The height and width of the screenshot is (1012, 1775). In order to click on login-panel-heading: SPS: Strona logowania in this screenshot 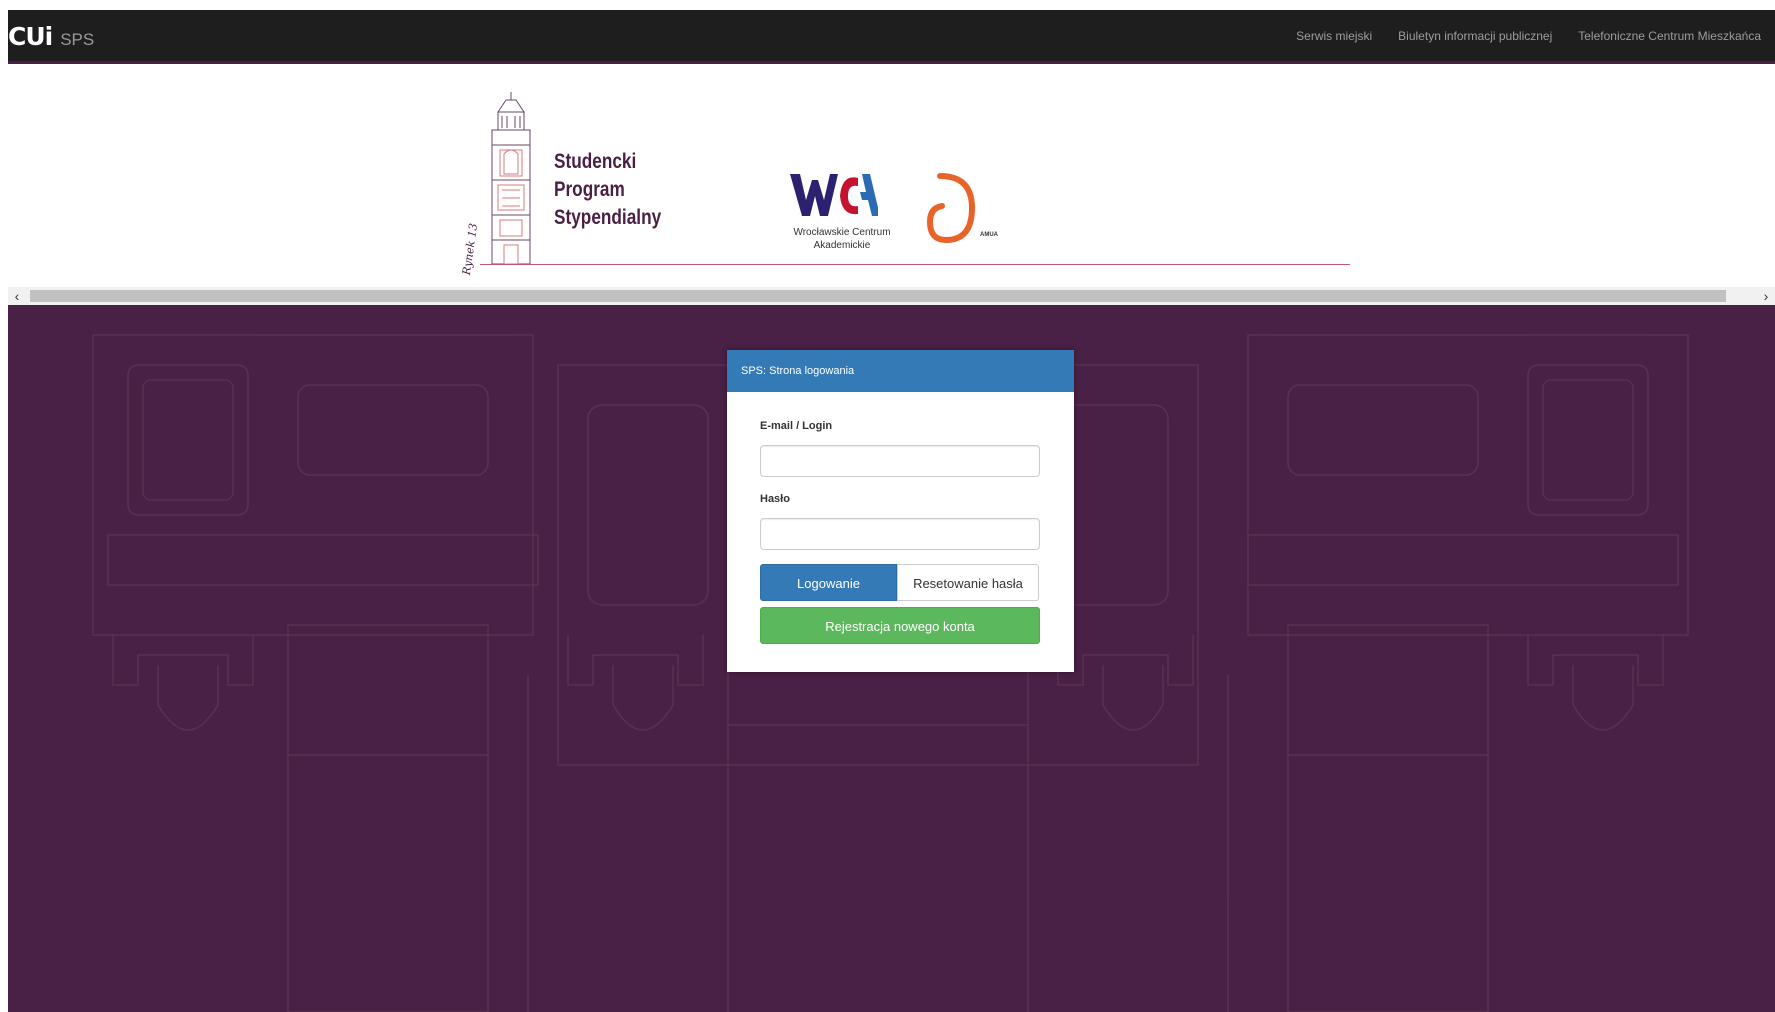, I will do `click(900, 371)`.